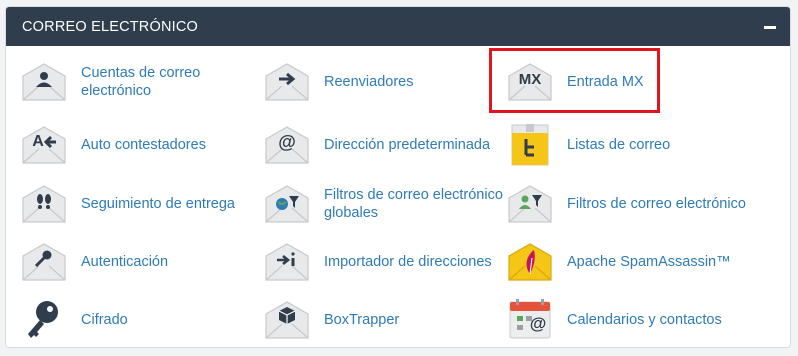 Image resolution: width=798 pixels, height=356 pixels. Describe the element at coordinates (398, 26) in the screenshot. I see `section-header: CORREO ELECTRÓNICO` at that location.